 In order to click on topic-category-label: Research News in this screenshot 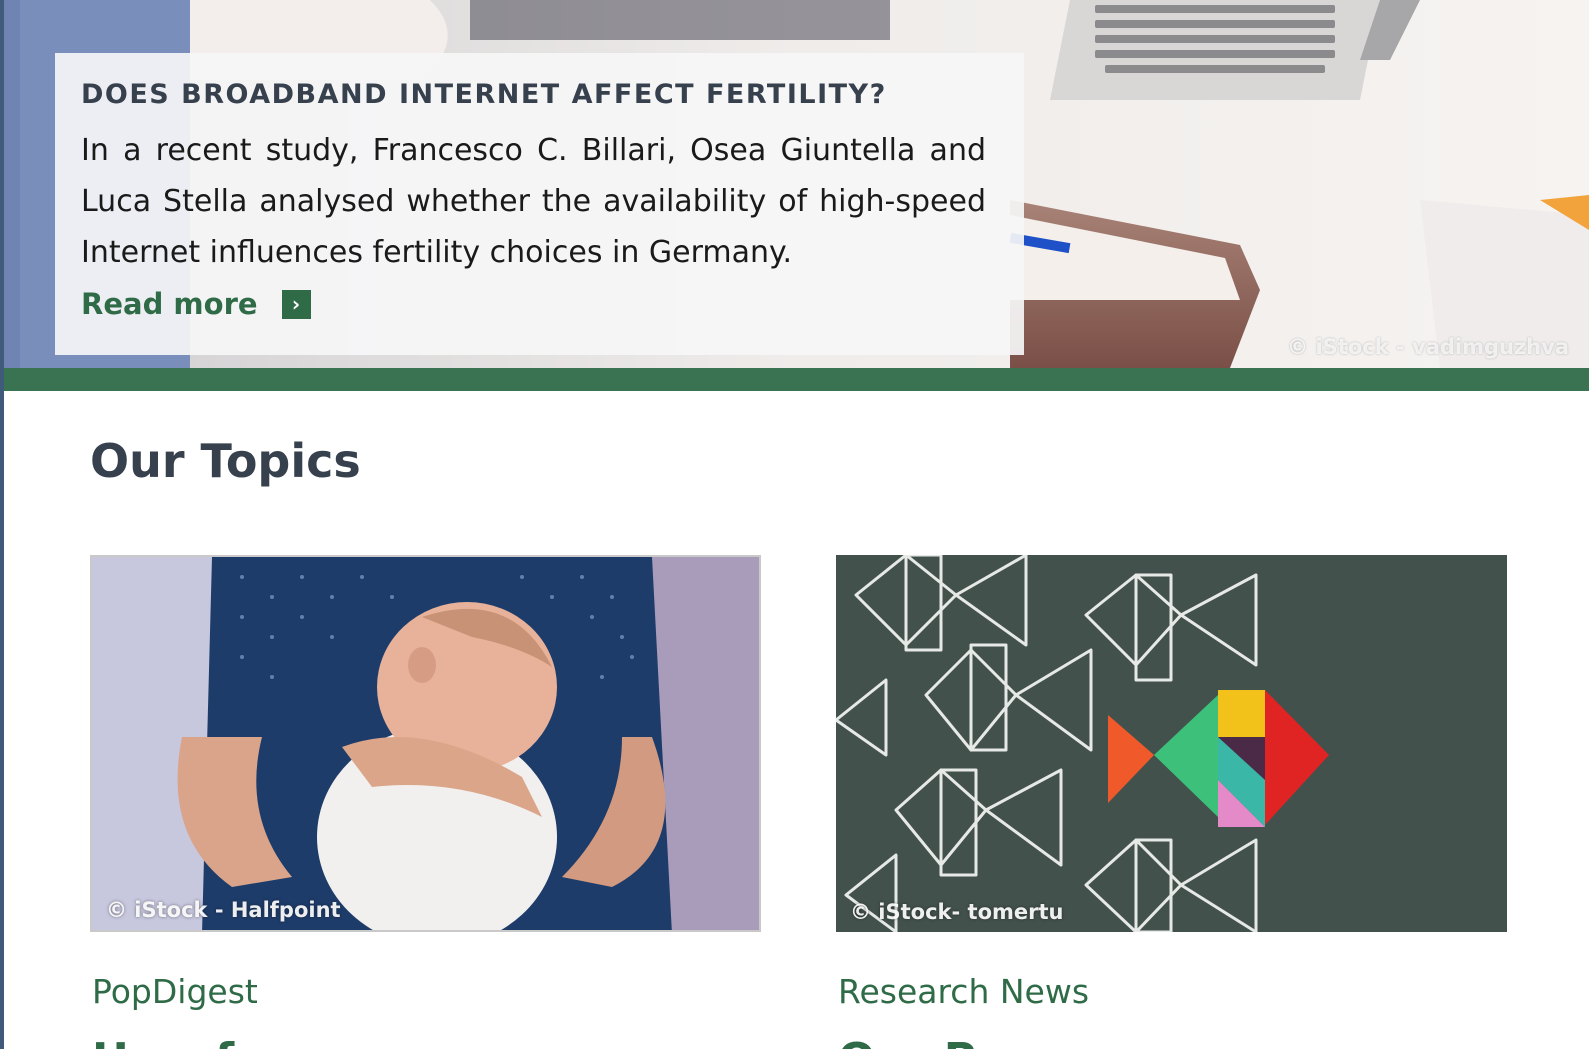, I will do `click(1172, 992)`.